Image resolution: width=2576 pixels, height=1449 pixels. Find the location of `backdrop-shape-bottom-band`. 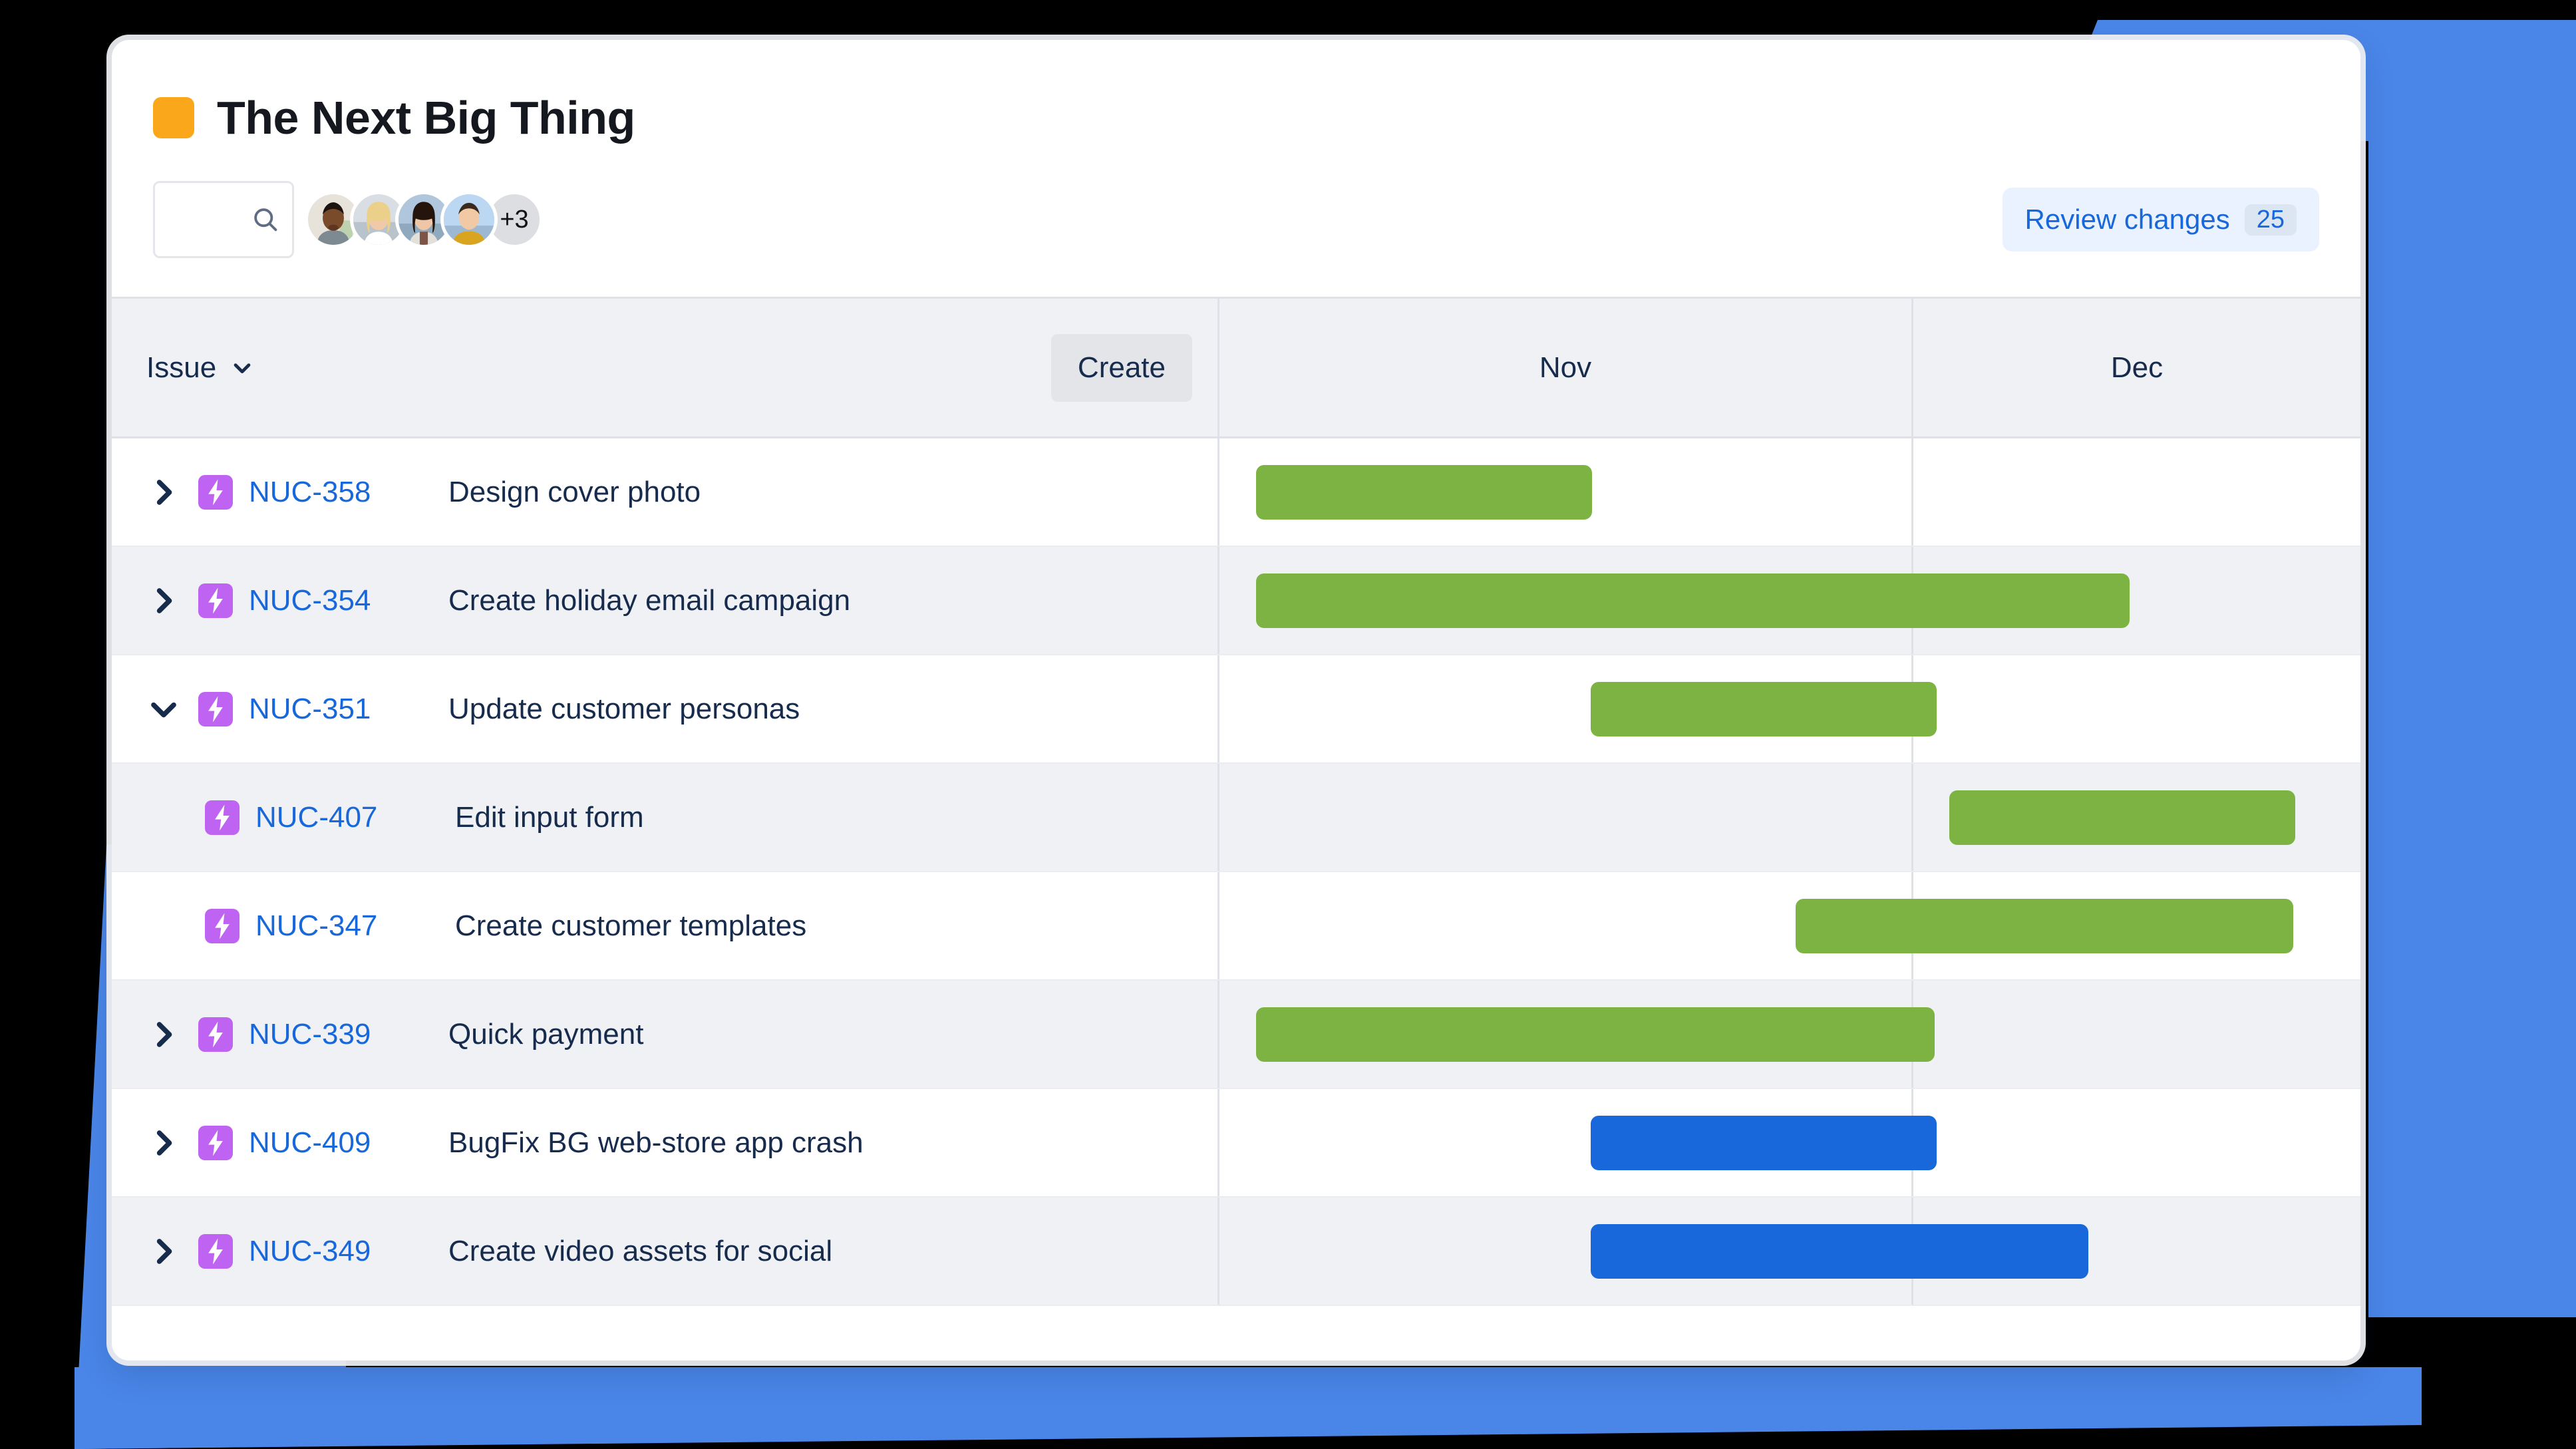

backdrop-shape-bottom-band is located at coordinates (1248, 1408).